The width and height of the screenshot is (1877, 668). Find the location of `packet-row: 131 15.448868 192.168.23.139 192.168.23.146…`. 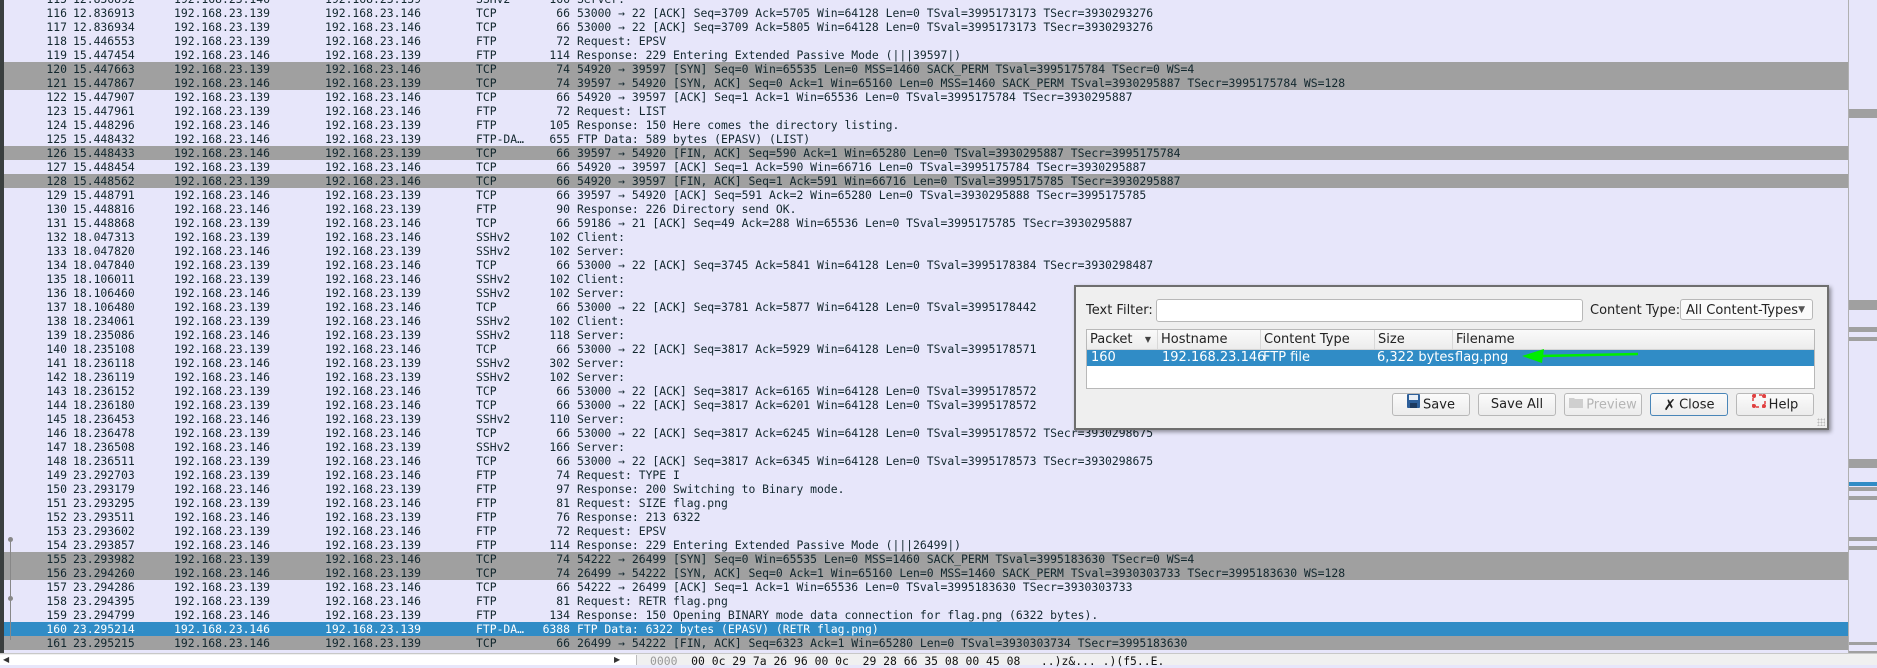

packet-row: 131 15.448868 192.168.23.139 192.168.23.146… is located at coordinates (926, 223).